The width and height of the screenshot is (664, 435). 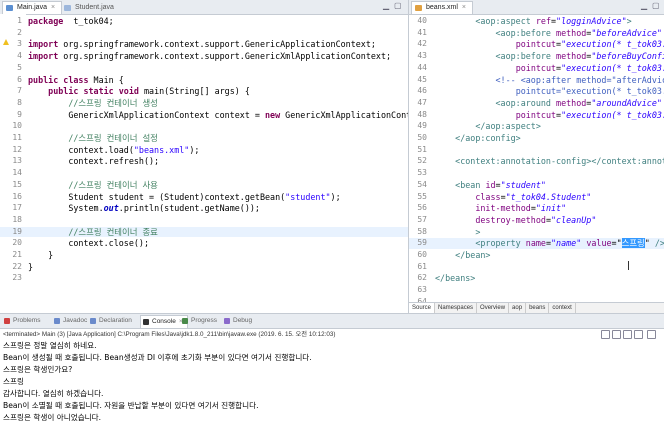 I want to click on code-line: 18, so click(x=204, y=220).